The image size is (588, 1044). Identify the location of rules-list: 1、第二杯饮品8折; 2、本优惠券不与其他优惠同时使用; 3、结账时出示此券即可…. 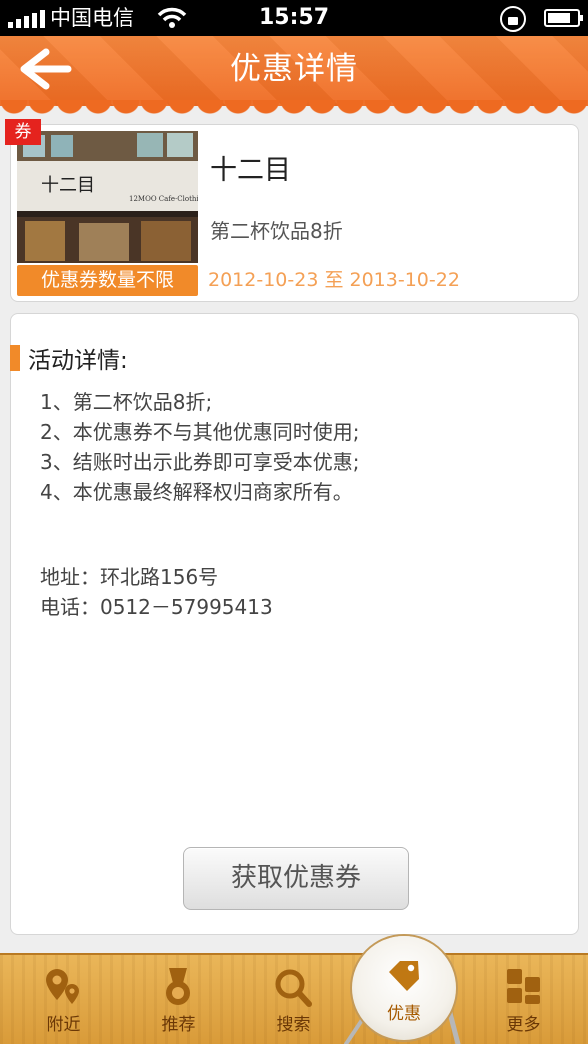
(199, 447).